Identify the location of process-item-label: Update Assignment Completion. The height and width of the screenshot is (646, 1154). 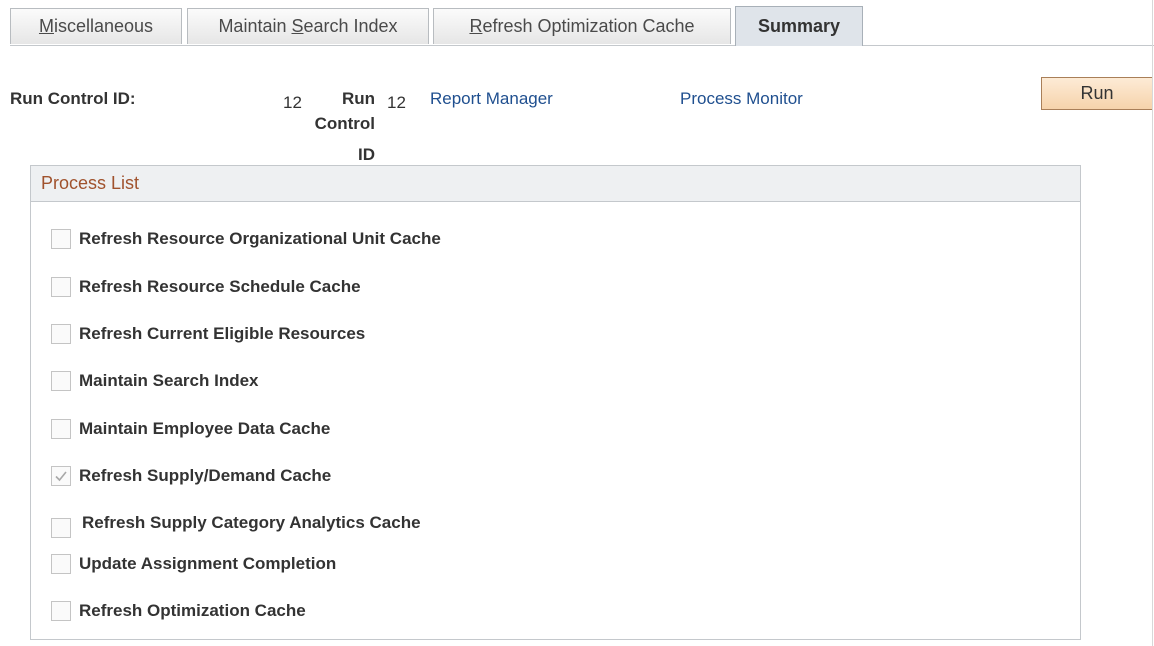
(208, 563).